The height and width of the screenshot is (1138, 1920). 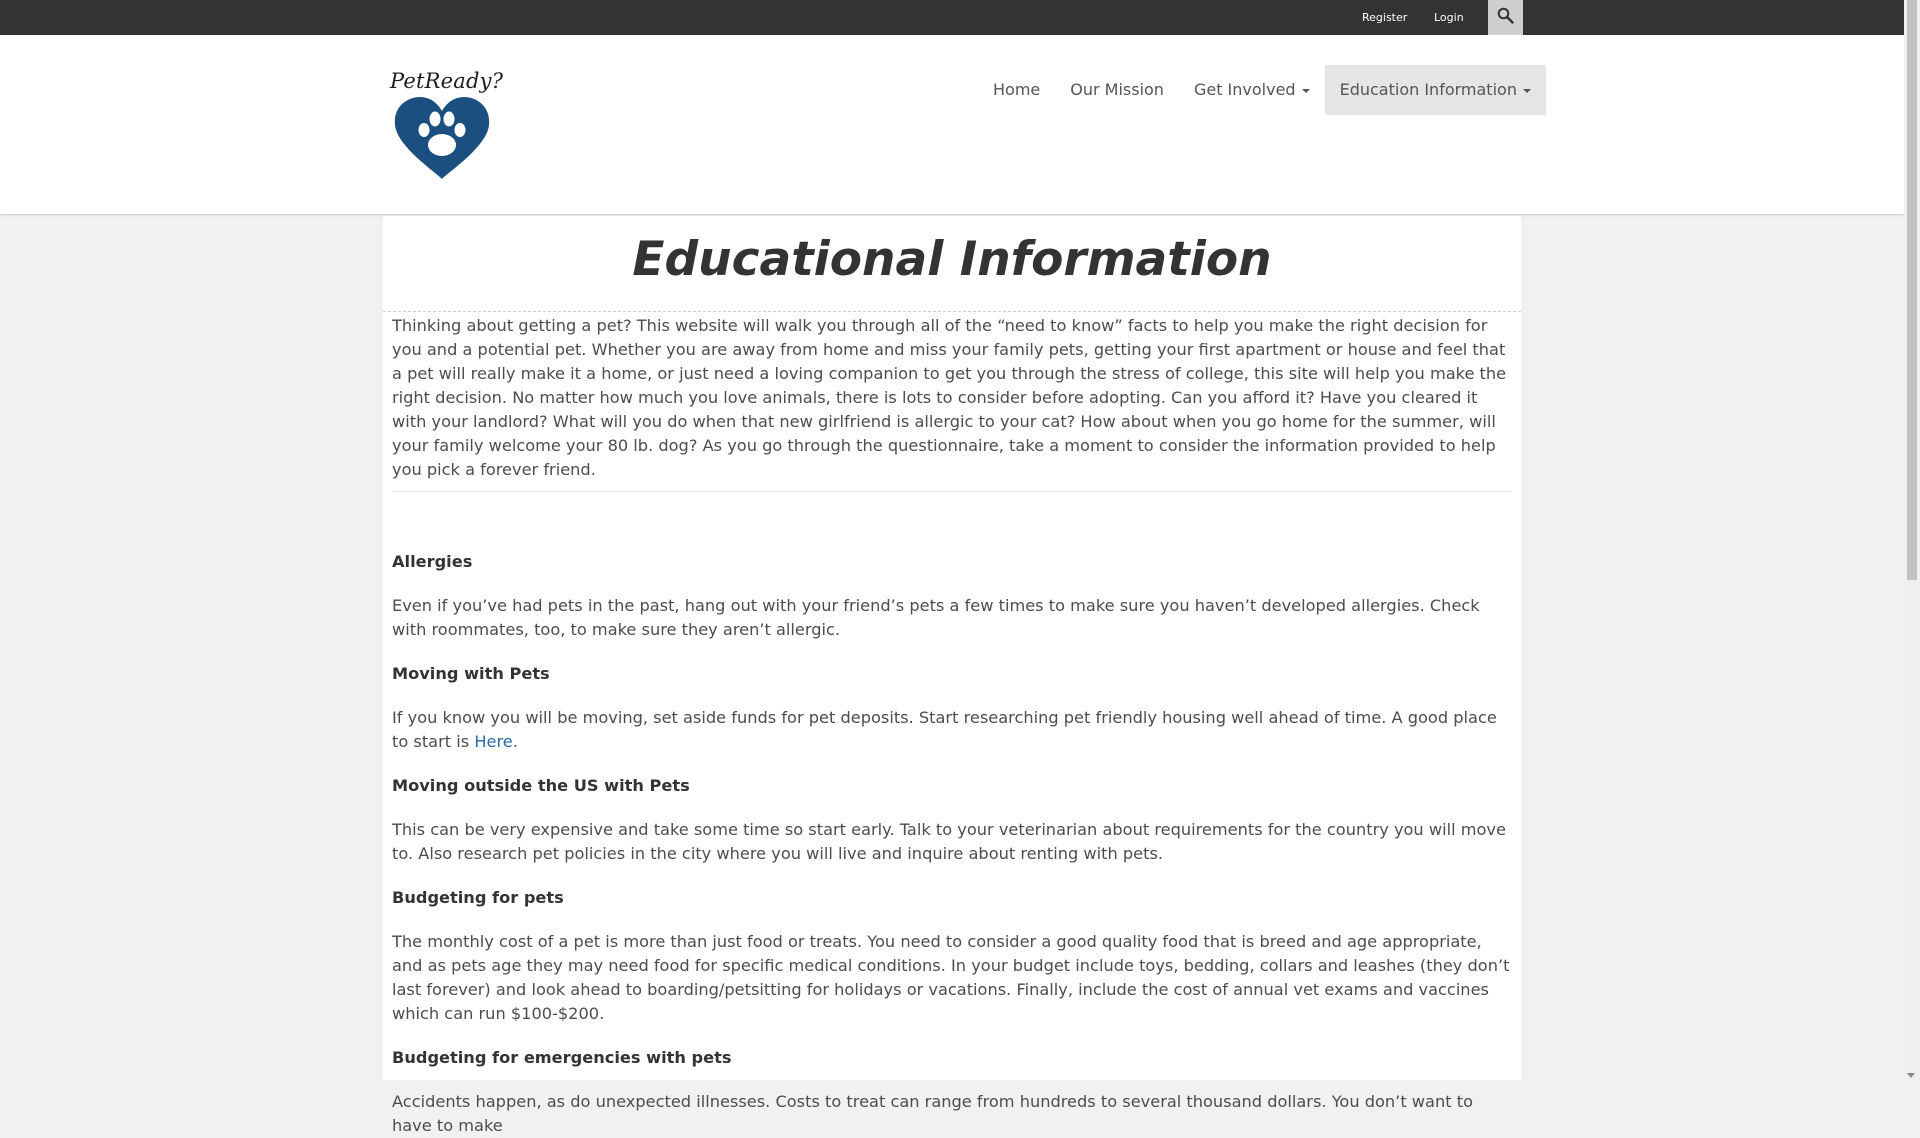 What do you see at coordinates (442, 138) in the screenshot?
I see `heart-paw-icon` at bounding box center [442, 138].